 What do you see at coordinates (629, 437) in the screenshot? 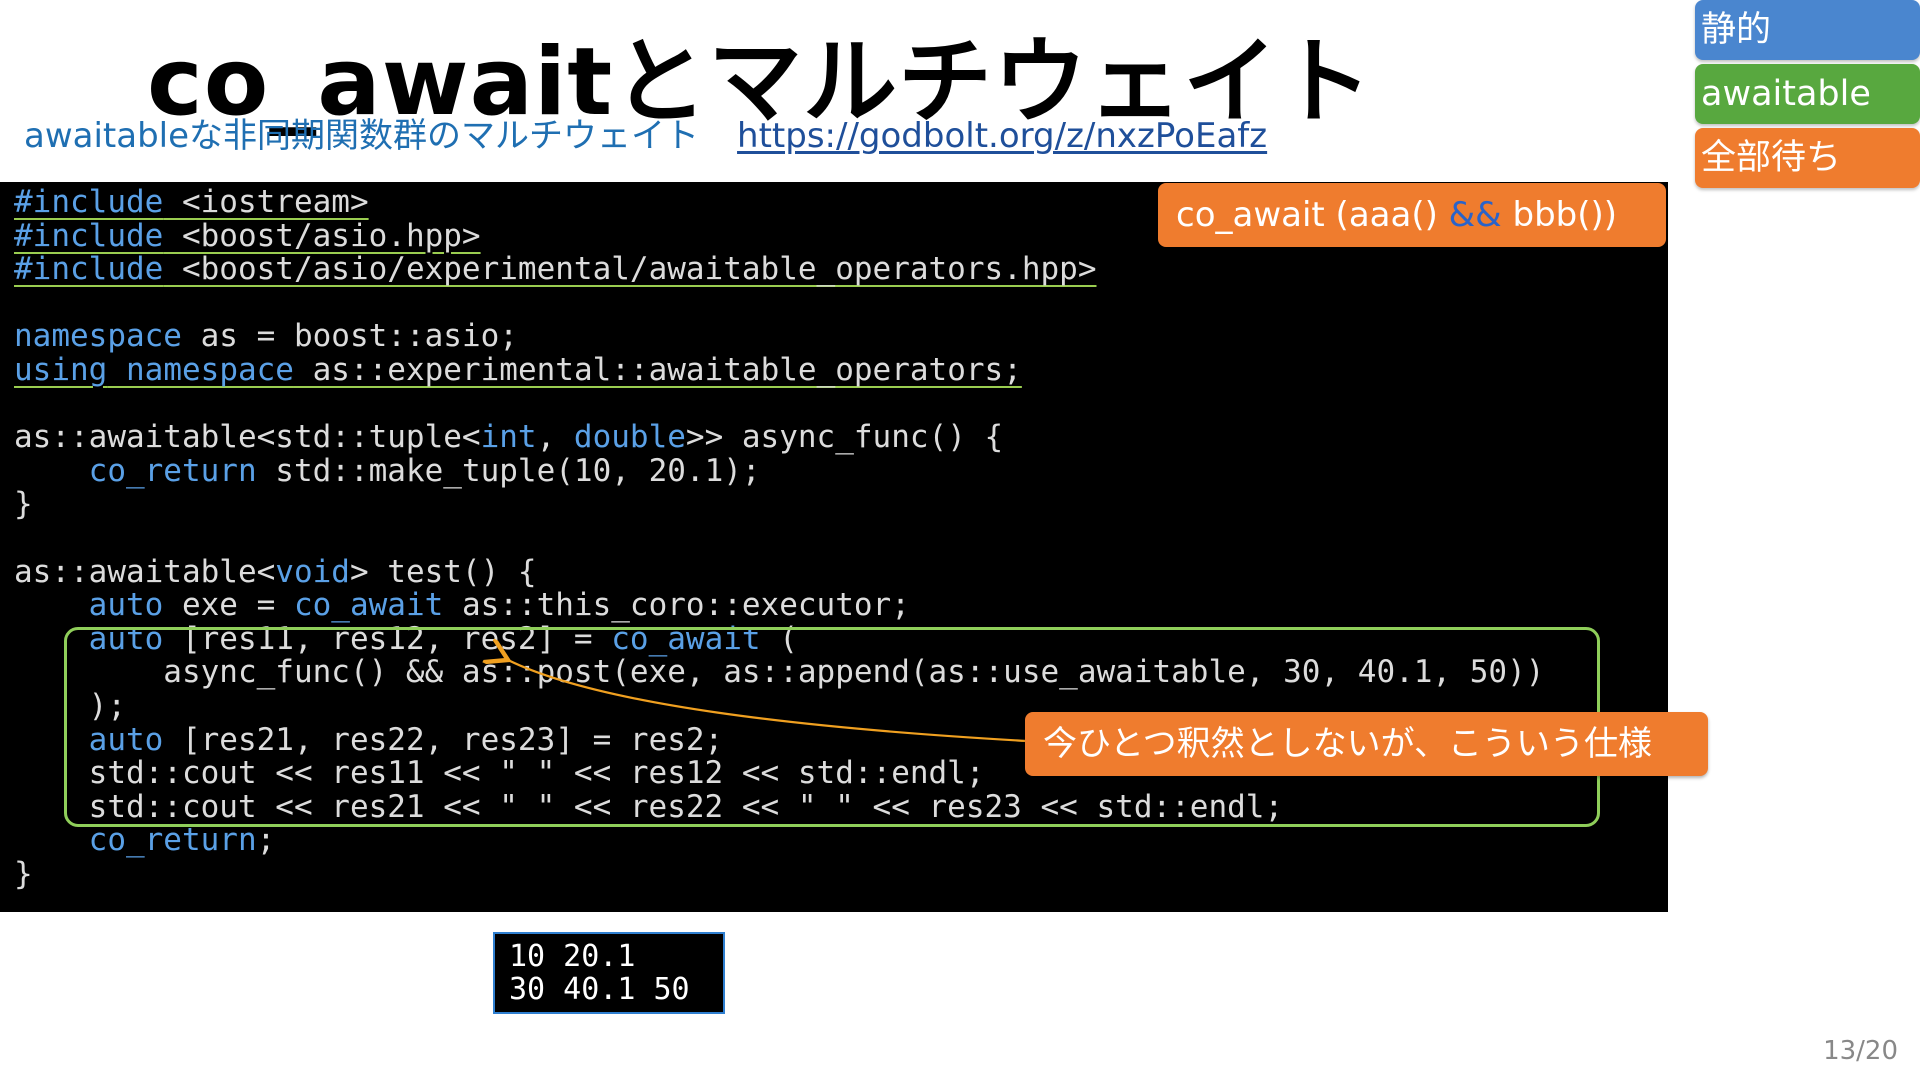
I see `code-token: double` at bounding box center [629, 437].